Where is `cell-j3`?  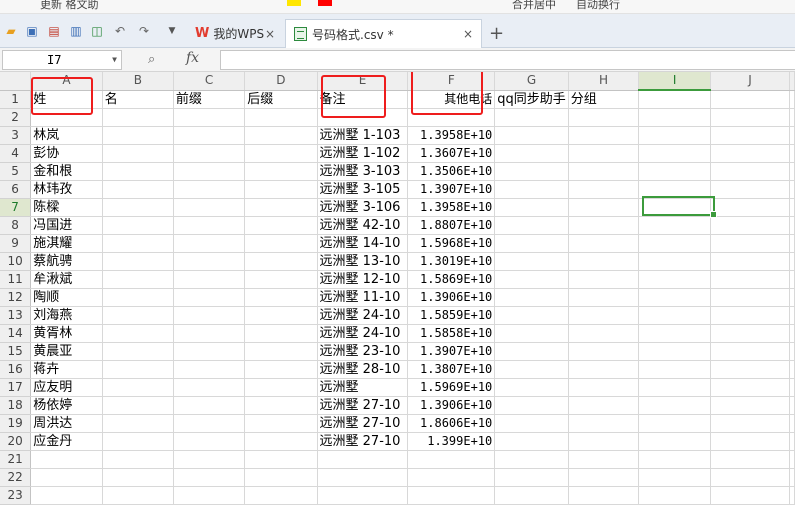 cell-j3 is located at coordinates (750, 135).